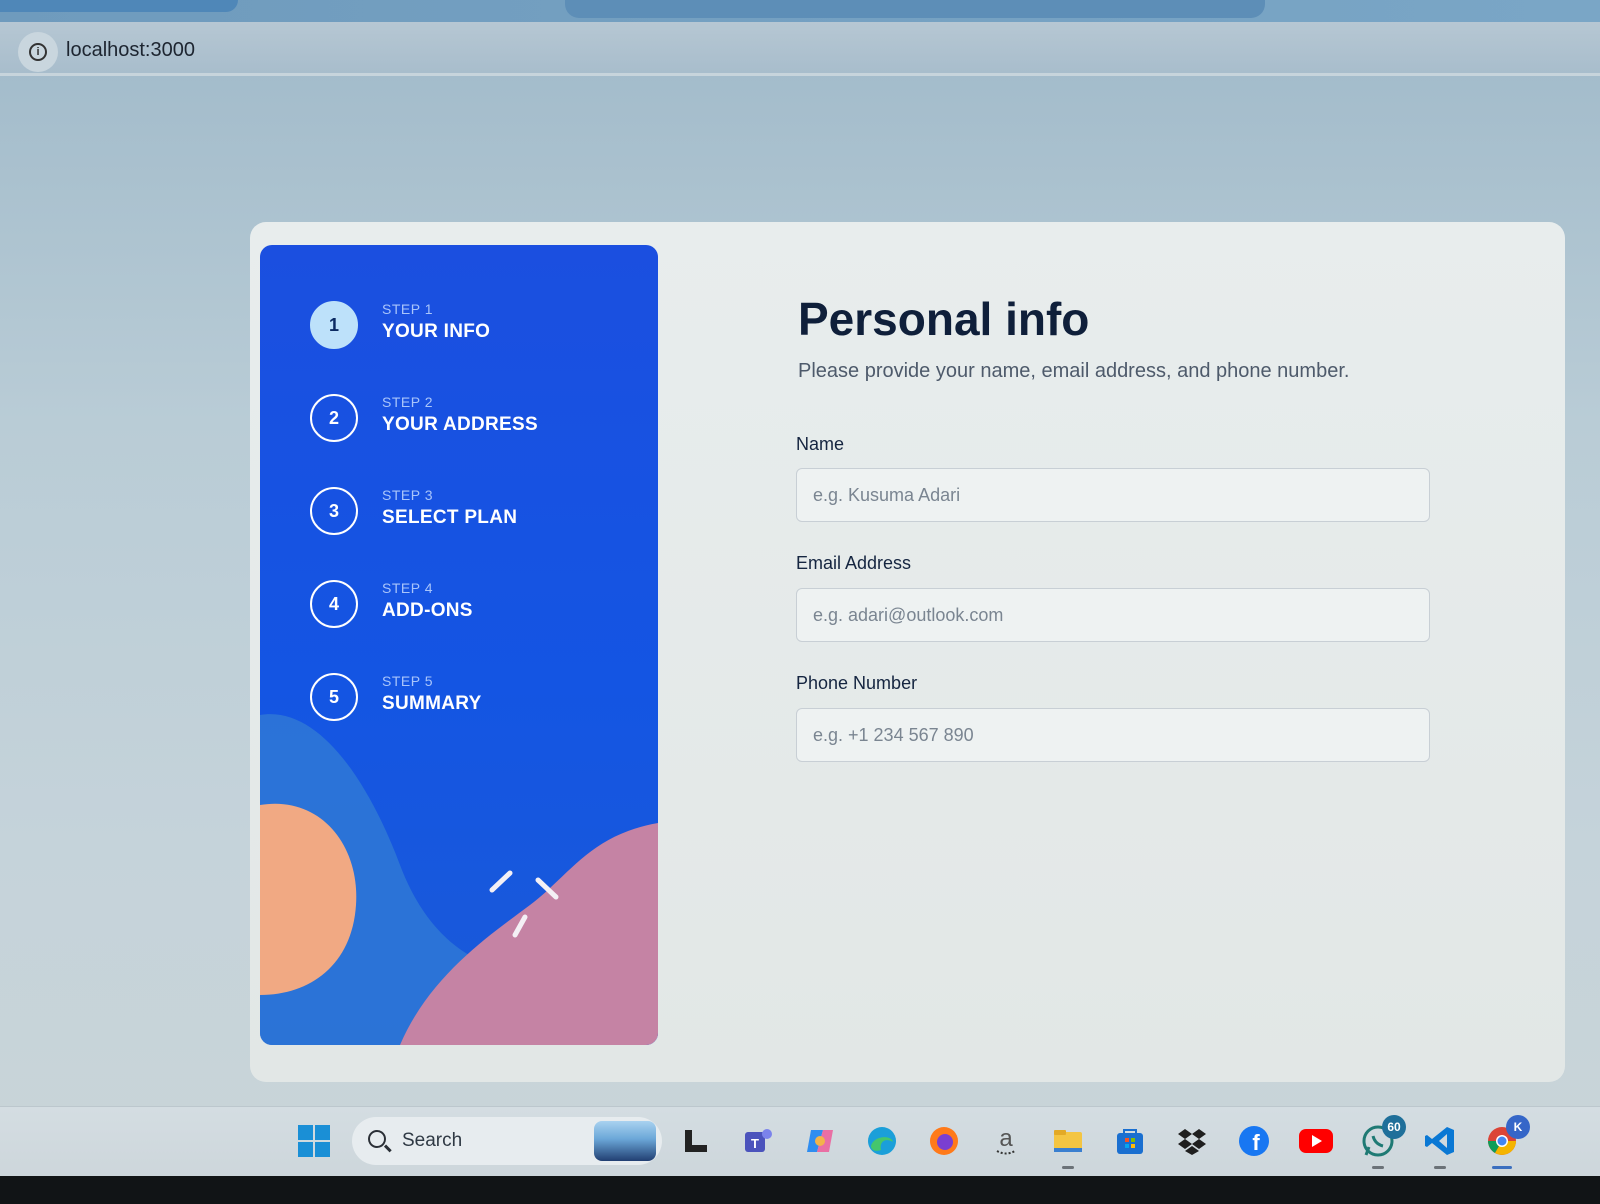 The height and width of the screenshot is (1204, 1600). I want to click on search-highlight-image, so click(625, 1141).